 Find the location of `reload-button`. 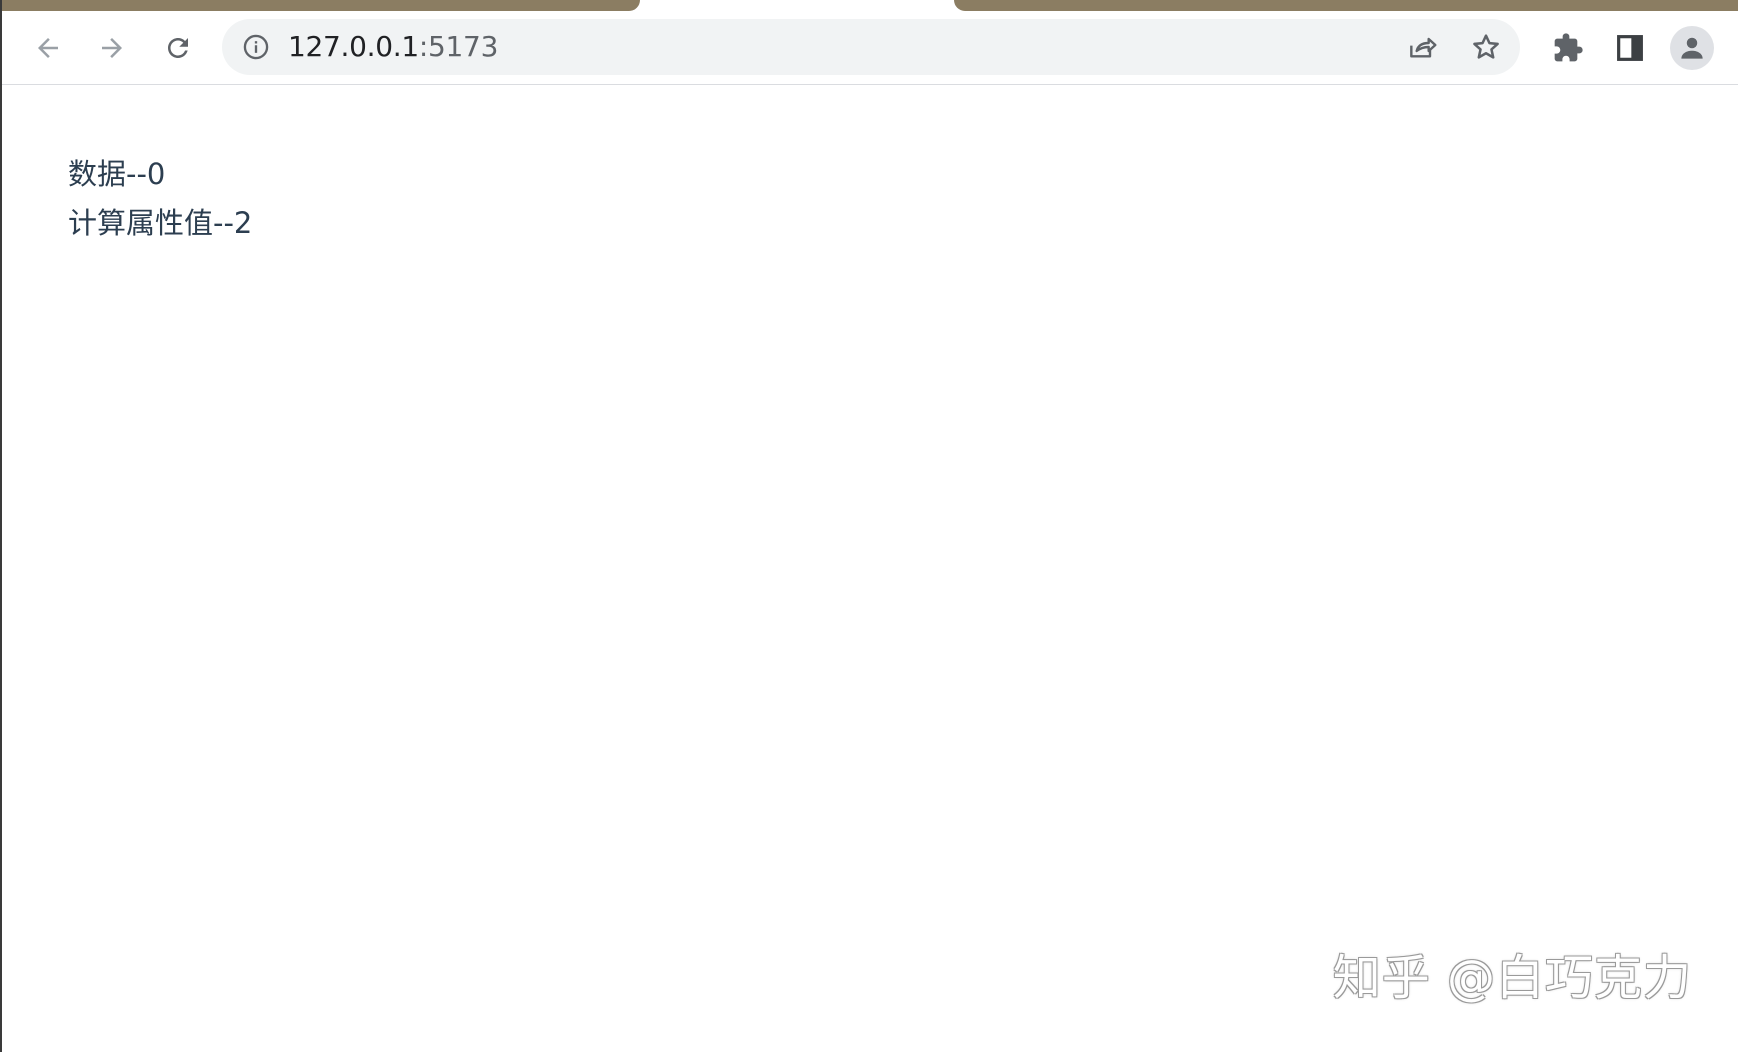

reload-button is located at coordinates (178, 48).